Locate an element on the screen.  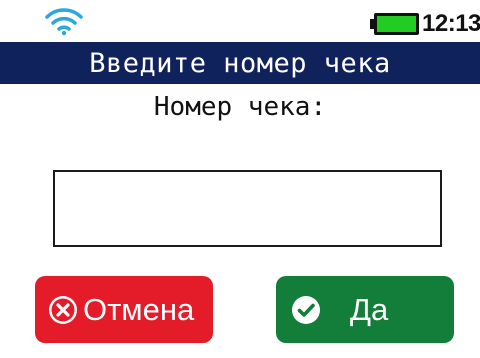
page-title-label: Введите номер чека is located at coordinates (240, 63).